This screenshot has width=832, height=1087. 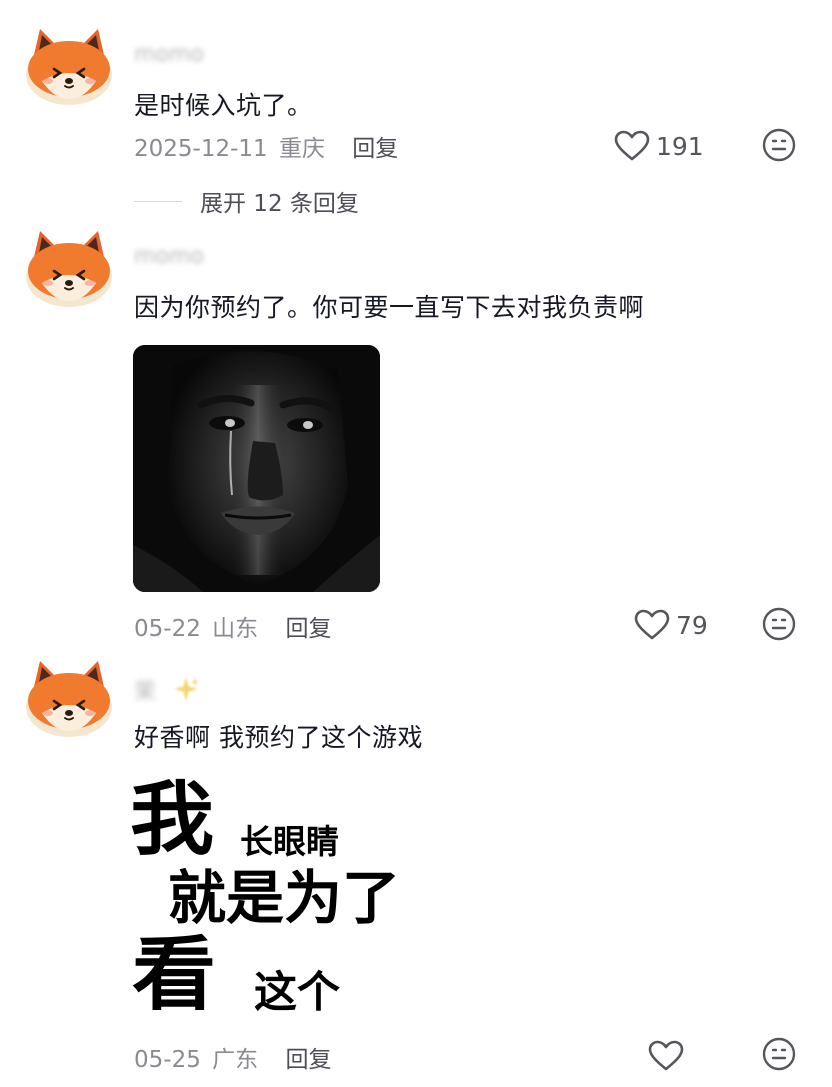 What do you see at coordinates (301, 149) in the screenshot?
I see `comment-location: 重庆` at bounding box center [301, 149].